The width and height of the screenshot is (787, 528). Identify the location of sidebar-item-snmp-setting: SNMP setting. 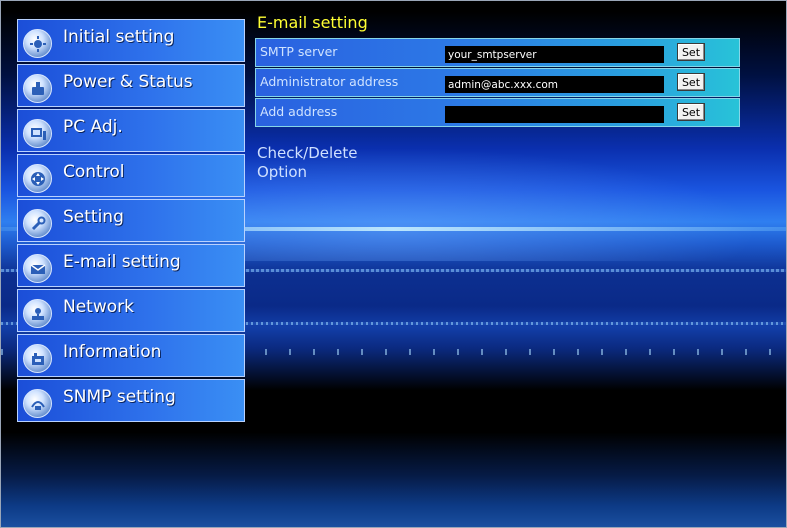
(131, 400).